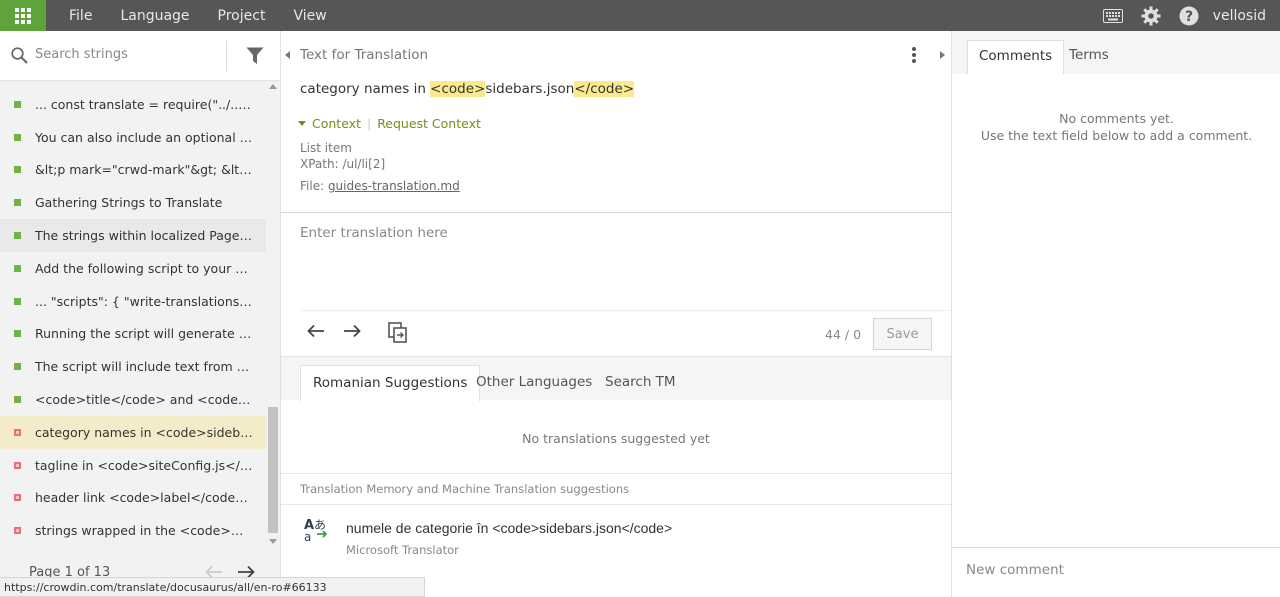  What do you see at coordinates (255, 58) in the screenshot?
I see `filter-icon` at bounding box center [255, 58].